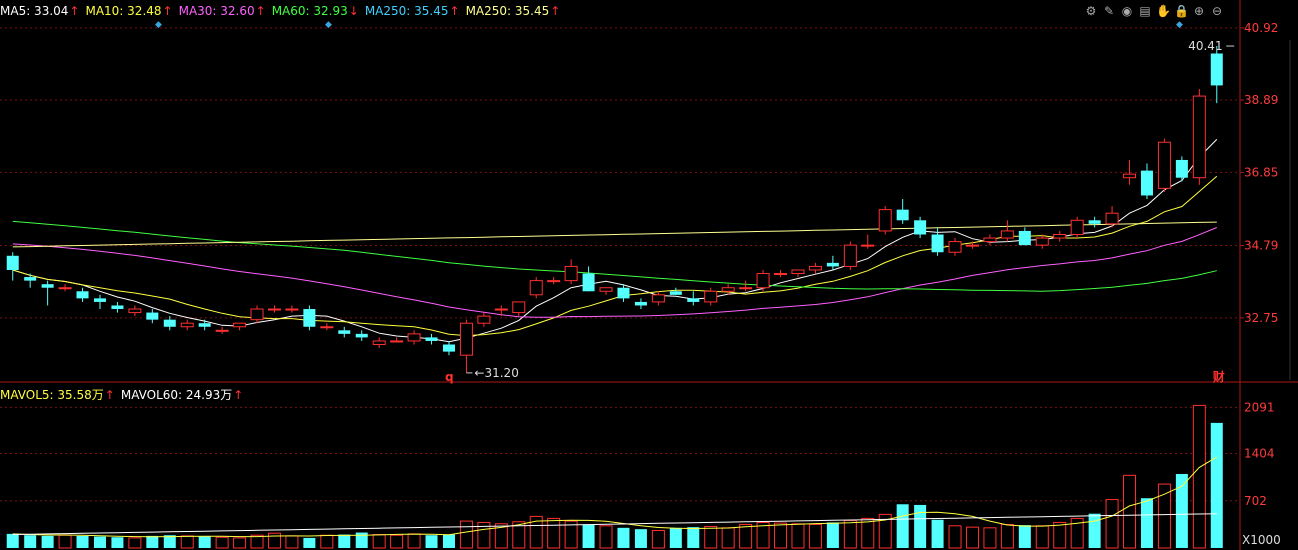  I want to click on hand-icon: ✋, so click(1163, 11).